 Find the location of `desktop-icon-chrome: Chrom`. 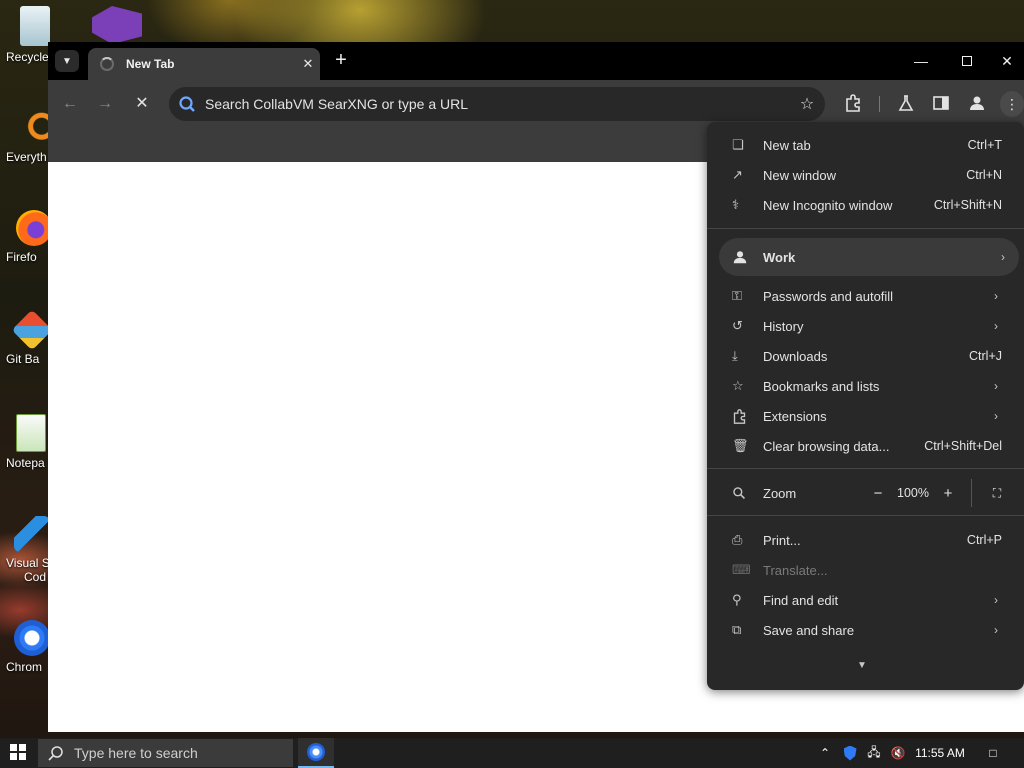

desktop-icon-chrome: Chrom is located at coordinates (25, 647).